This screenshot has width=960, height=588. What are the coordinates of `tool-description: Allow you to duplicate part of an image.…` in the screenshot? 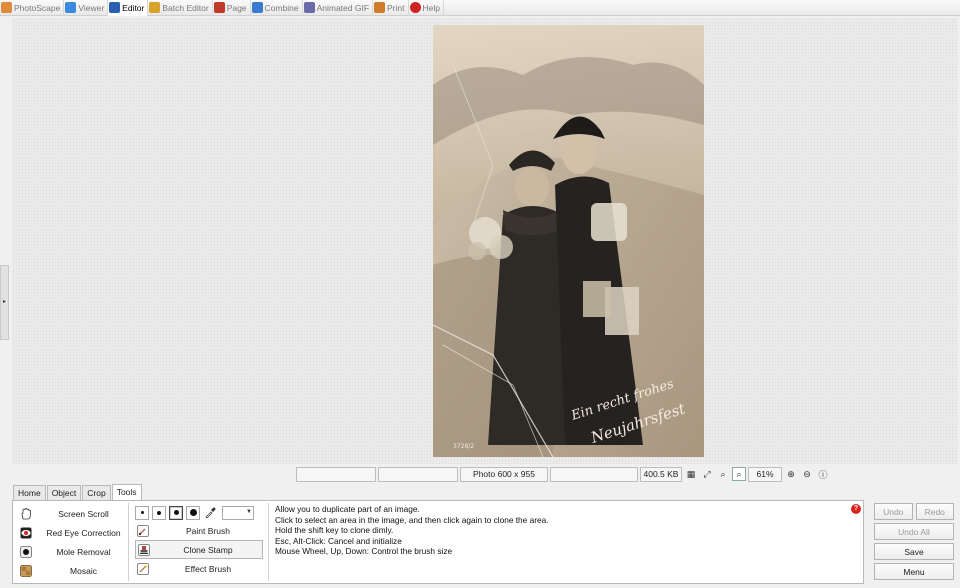 It's located at (555, 530).